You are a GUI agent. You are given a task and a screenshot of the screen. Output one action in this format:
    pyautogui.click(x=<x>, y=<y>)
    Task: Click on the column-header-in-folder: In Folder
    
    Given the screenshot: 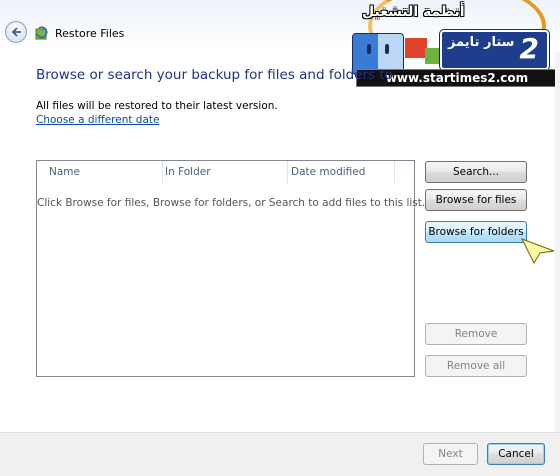 What is the action you would take?
    pyautogui.click(x=215, y=172)
    